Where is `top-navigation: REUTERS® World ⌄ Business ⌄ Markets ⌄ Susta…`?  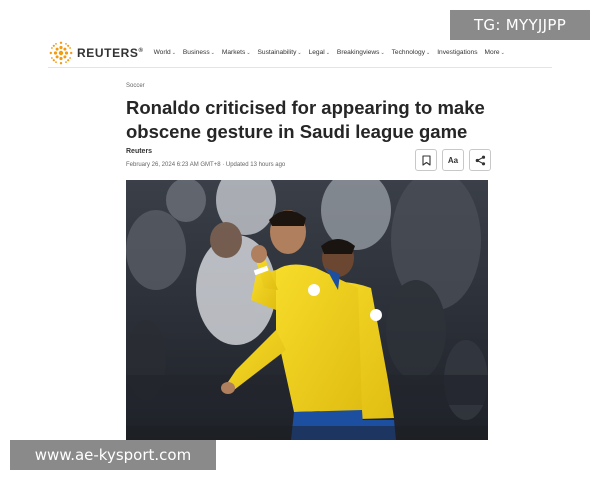 top-navigation: REUTERS® World ⌄ Business ⌄ Markets ⌄ Susta… is located at coordinates (300, 53).